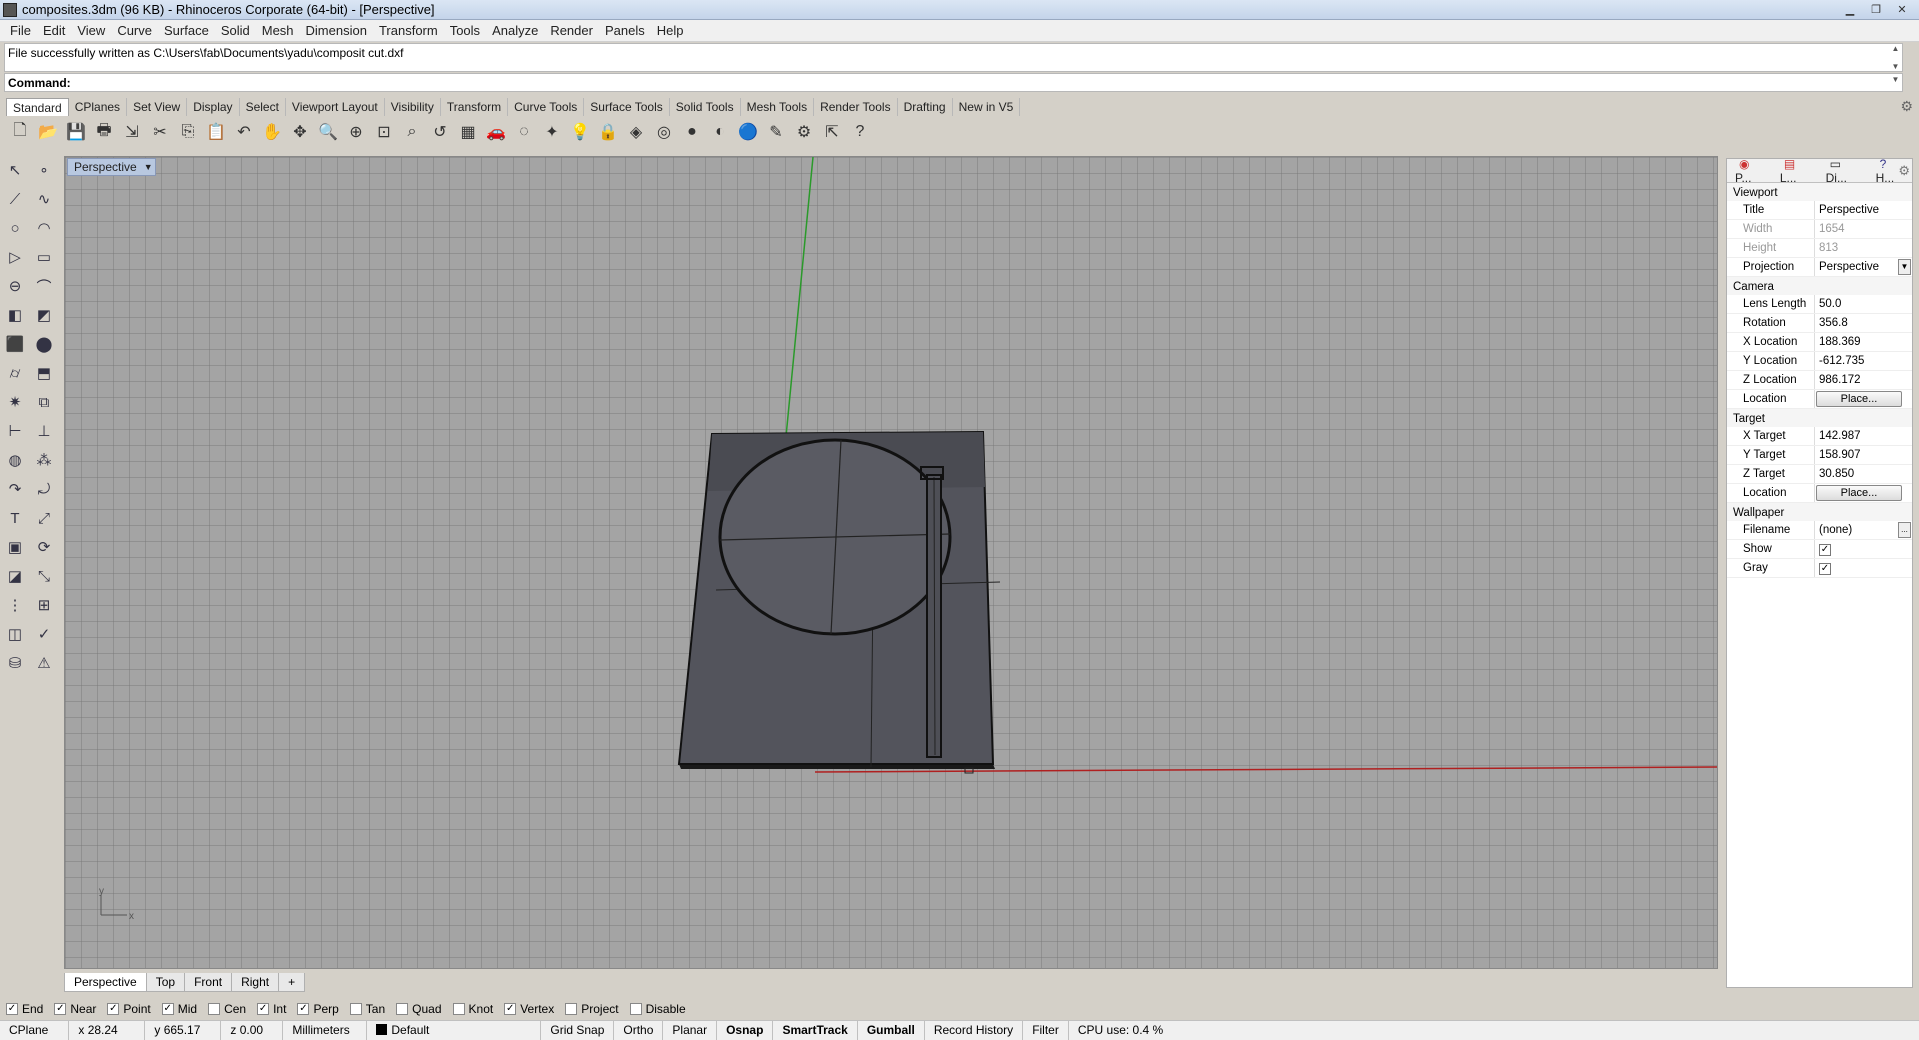 The width and height of the screenshot is (1919, 1040). What do you see at coordinates (496, 132) in the screenshot?
I see `car-render-icon: 🚗` at bounding box center [496, 132].